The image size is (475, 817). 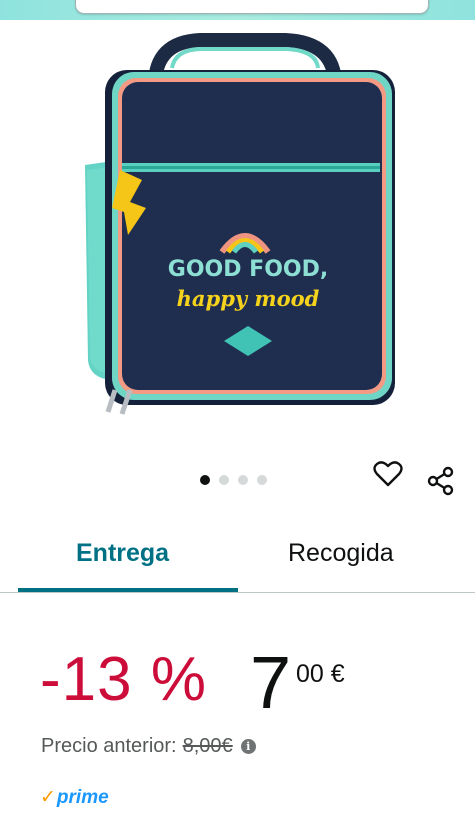 I want to click on heart-icon, so click(x=388, y=474).